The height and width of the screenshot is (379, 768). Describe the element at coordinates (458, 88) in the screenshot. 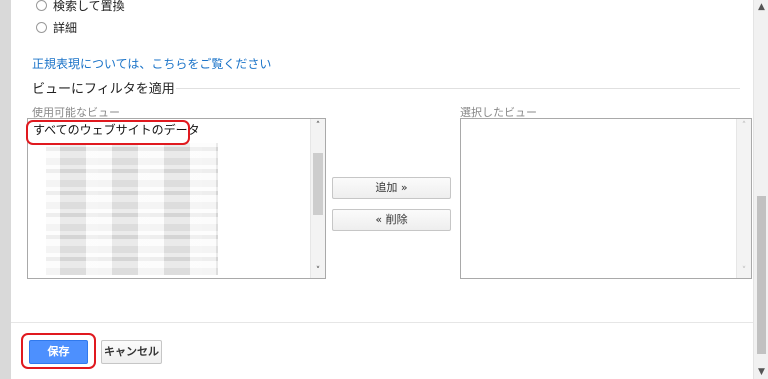

I see `section-divider` at that location.